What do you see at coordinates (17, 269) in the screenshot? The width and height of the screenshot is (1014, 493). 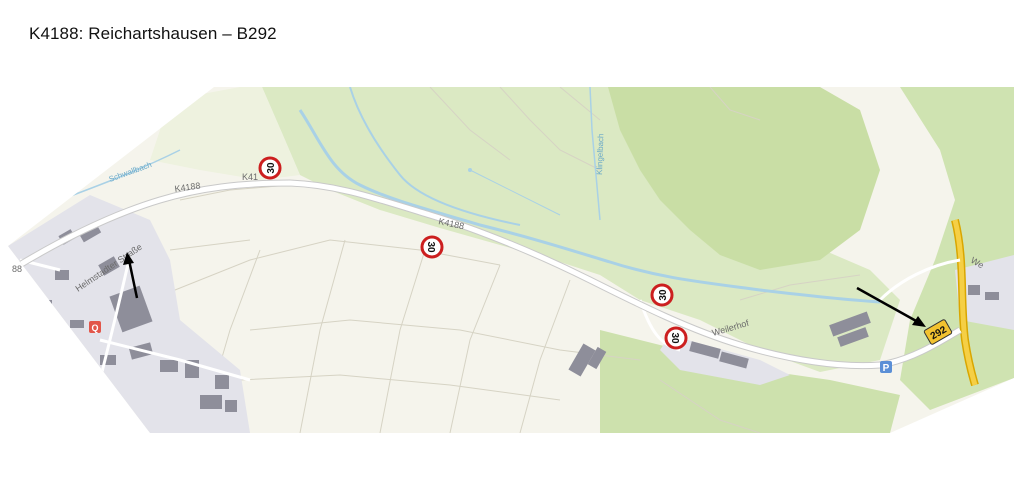 I see `street-label-edge: 88` at bounding box center [17, 269].